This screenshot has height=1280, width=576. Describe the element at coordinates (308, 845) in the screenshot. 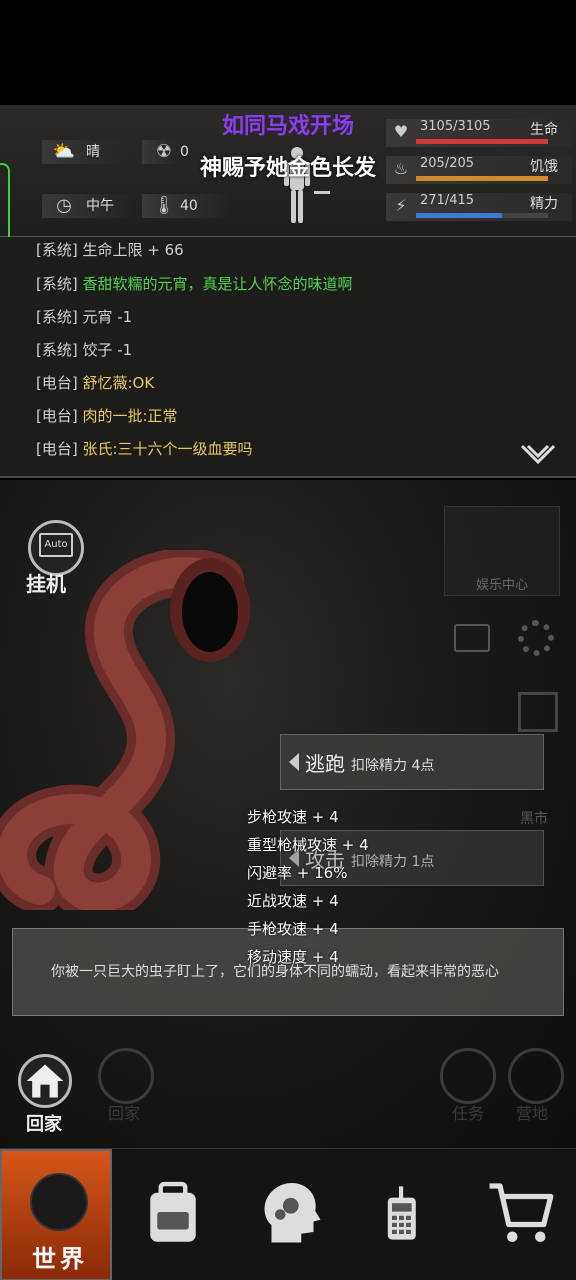

I see `buff-item: 重型枪械攻速 + 4` at that location.